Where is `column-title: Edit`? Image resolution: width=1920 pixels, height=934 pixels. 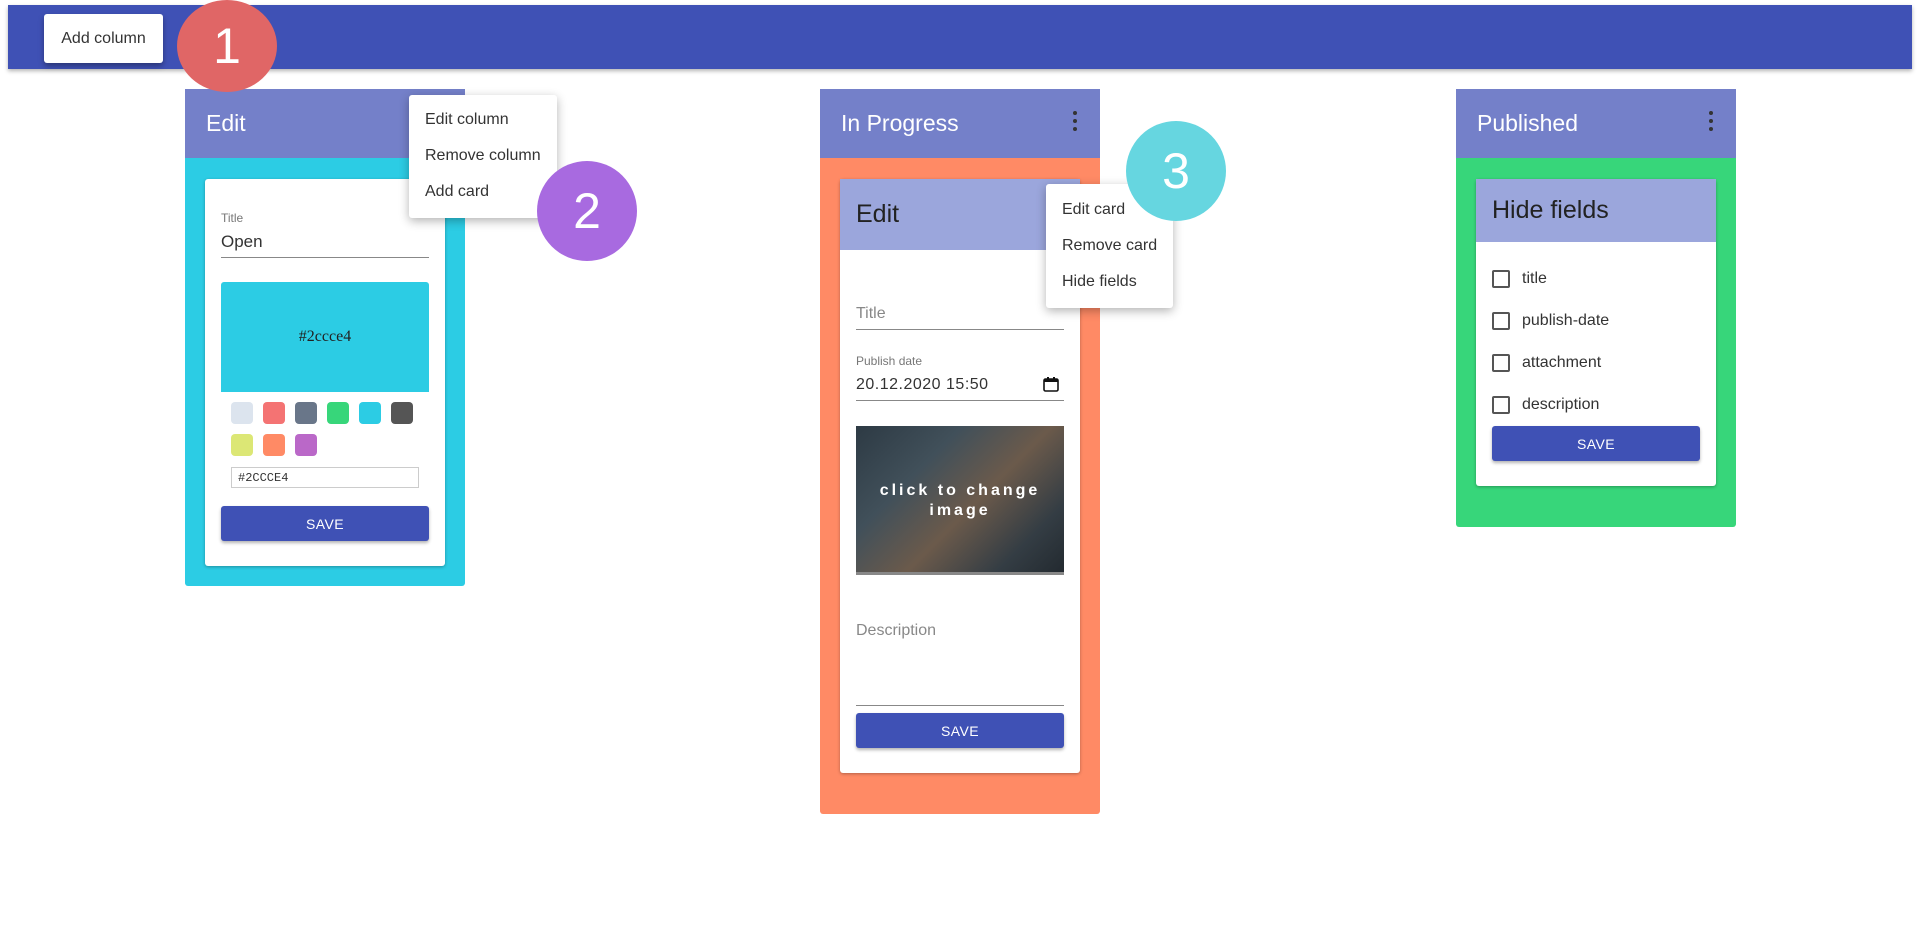 column-title: Edit is located at coordinates (226, 123).